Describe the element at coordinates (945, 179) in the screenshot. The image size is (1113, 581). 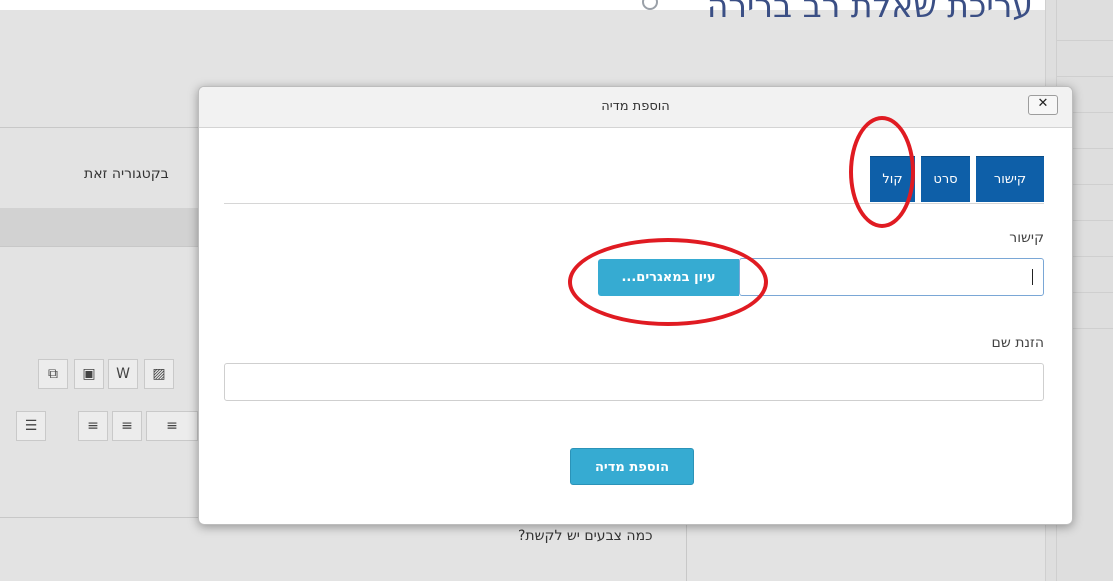
I see `tab-movie: סרט` at that location.